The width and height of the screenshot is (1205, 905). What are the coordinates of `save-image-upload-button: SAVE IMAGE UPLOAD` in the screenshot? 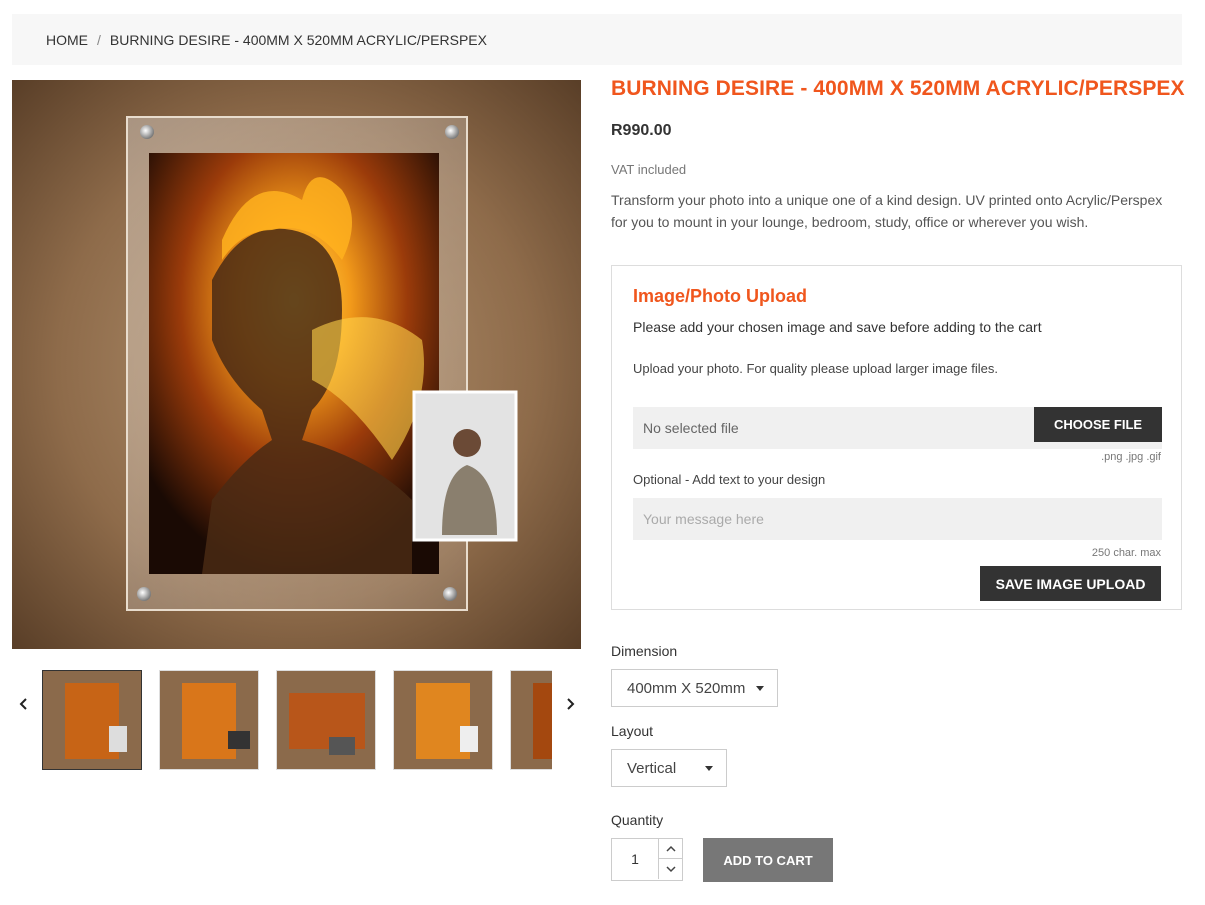 It's located at (1070, 583).